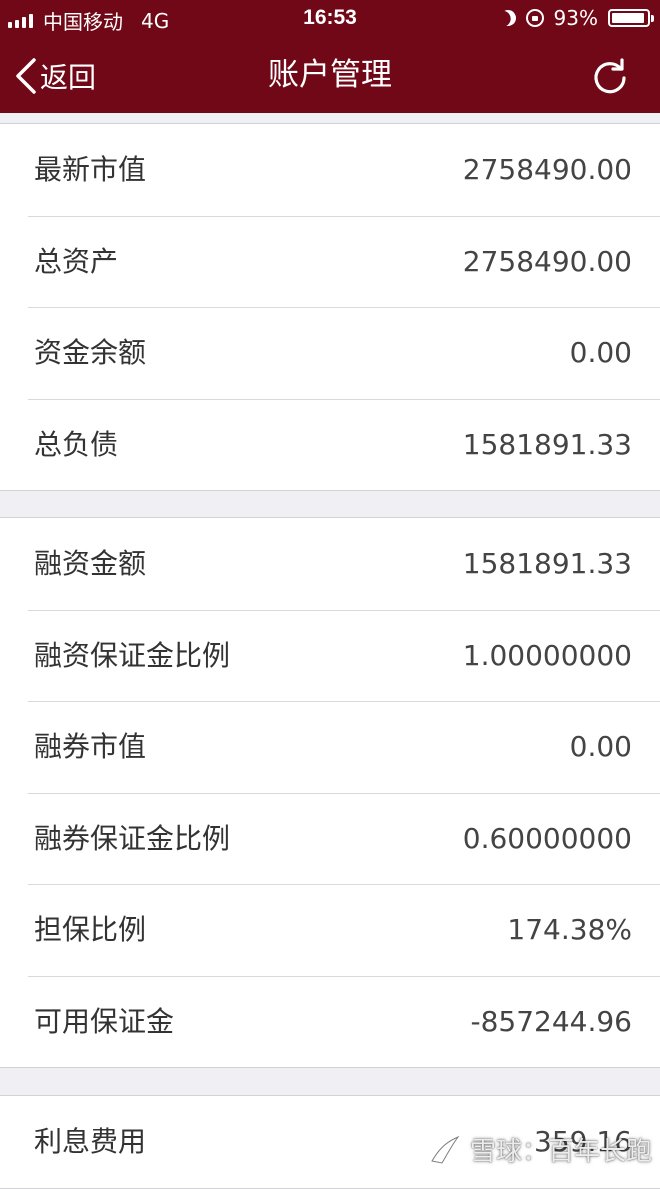  What do you see at coordinates (560, 1152) in the screenshot?
I see `watermark-text: 雪球：百年长跑` at bounding box center [560, 1152].